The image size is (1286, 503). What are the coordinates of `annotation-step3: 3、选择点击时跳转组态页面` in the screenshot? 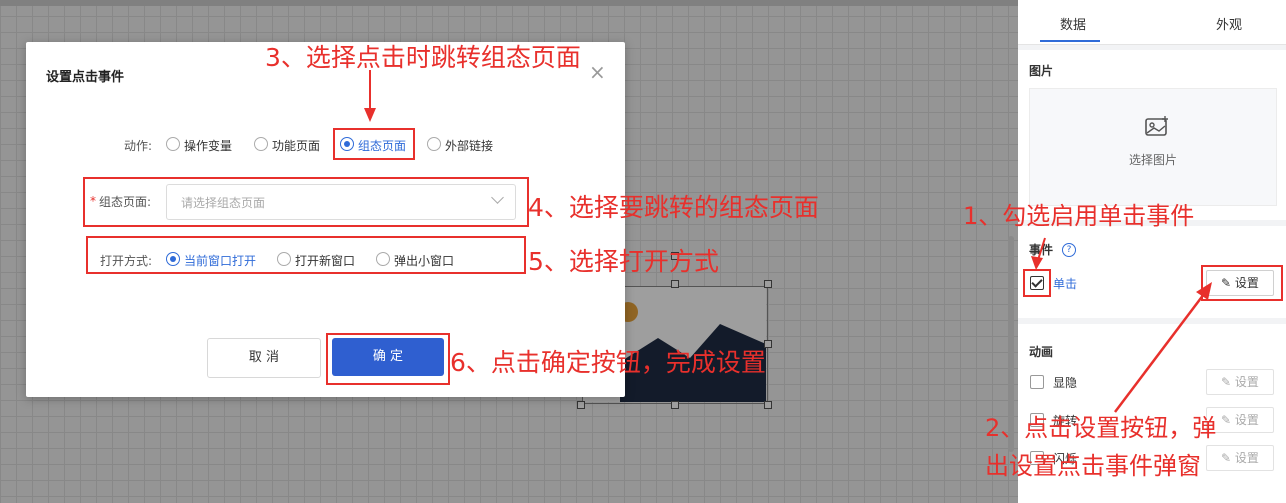 It's located at (423, 57).